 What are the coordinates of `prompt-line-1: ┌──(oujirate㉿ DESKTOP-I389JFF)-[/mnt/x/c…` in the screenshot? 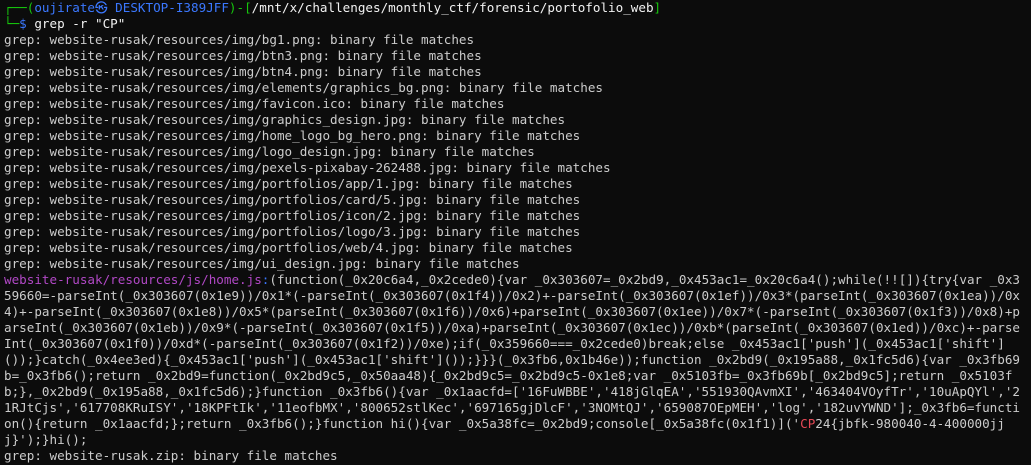 It's located at (515, 8).